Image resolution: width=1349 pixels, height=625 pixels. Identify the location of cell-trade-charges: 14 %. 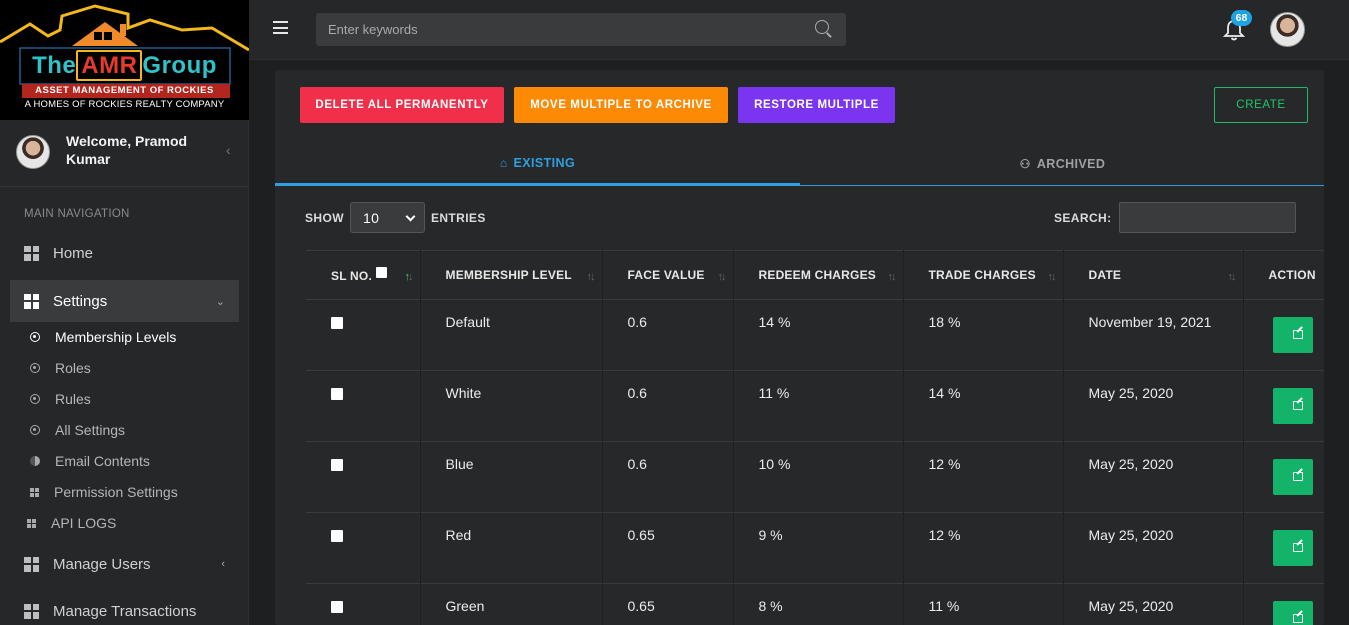
(983, 406).